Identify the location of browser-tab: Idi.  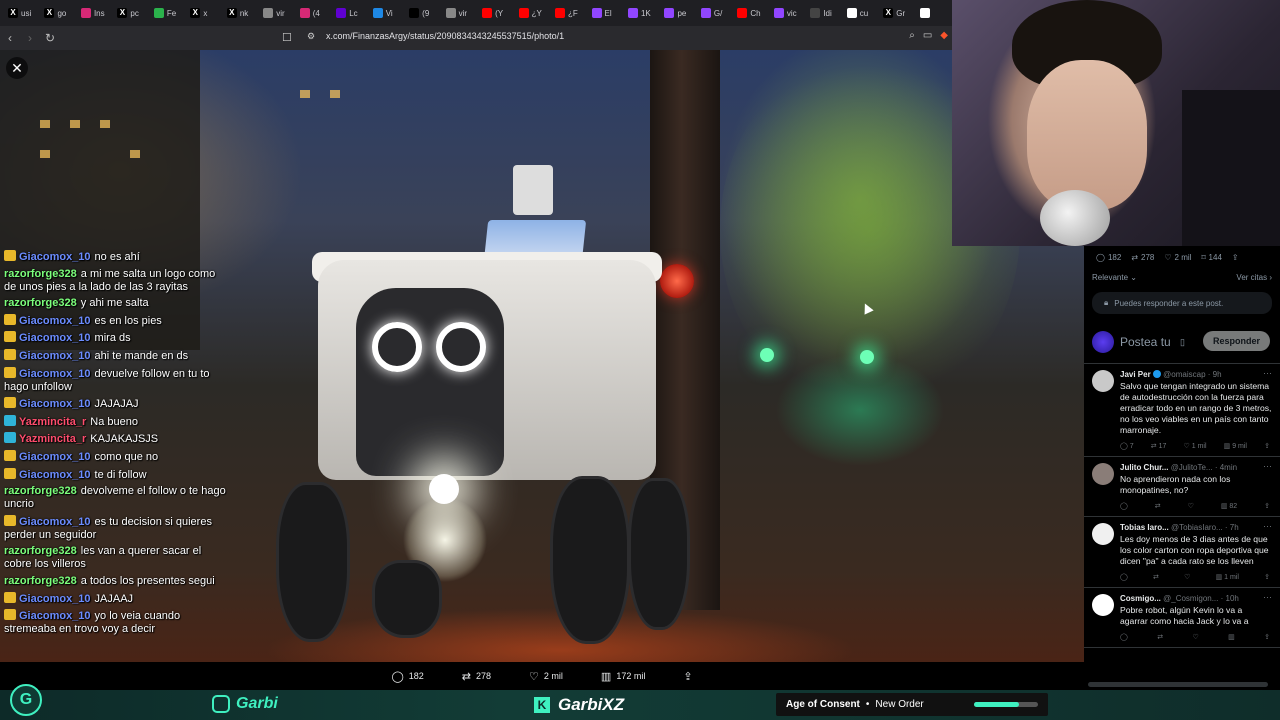
(824, 13).